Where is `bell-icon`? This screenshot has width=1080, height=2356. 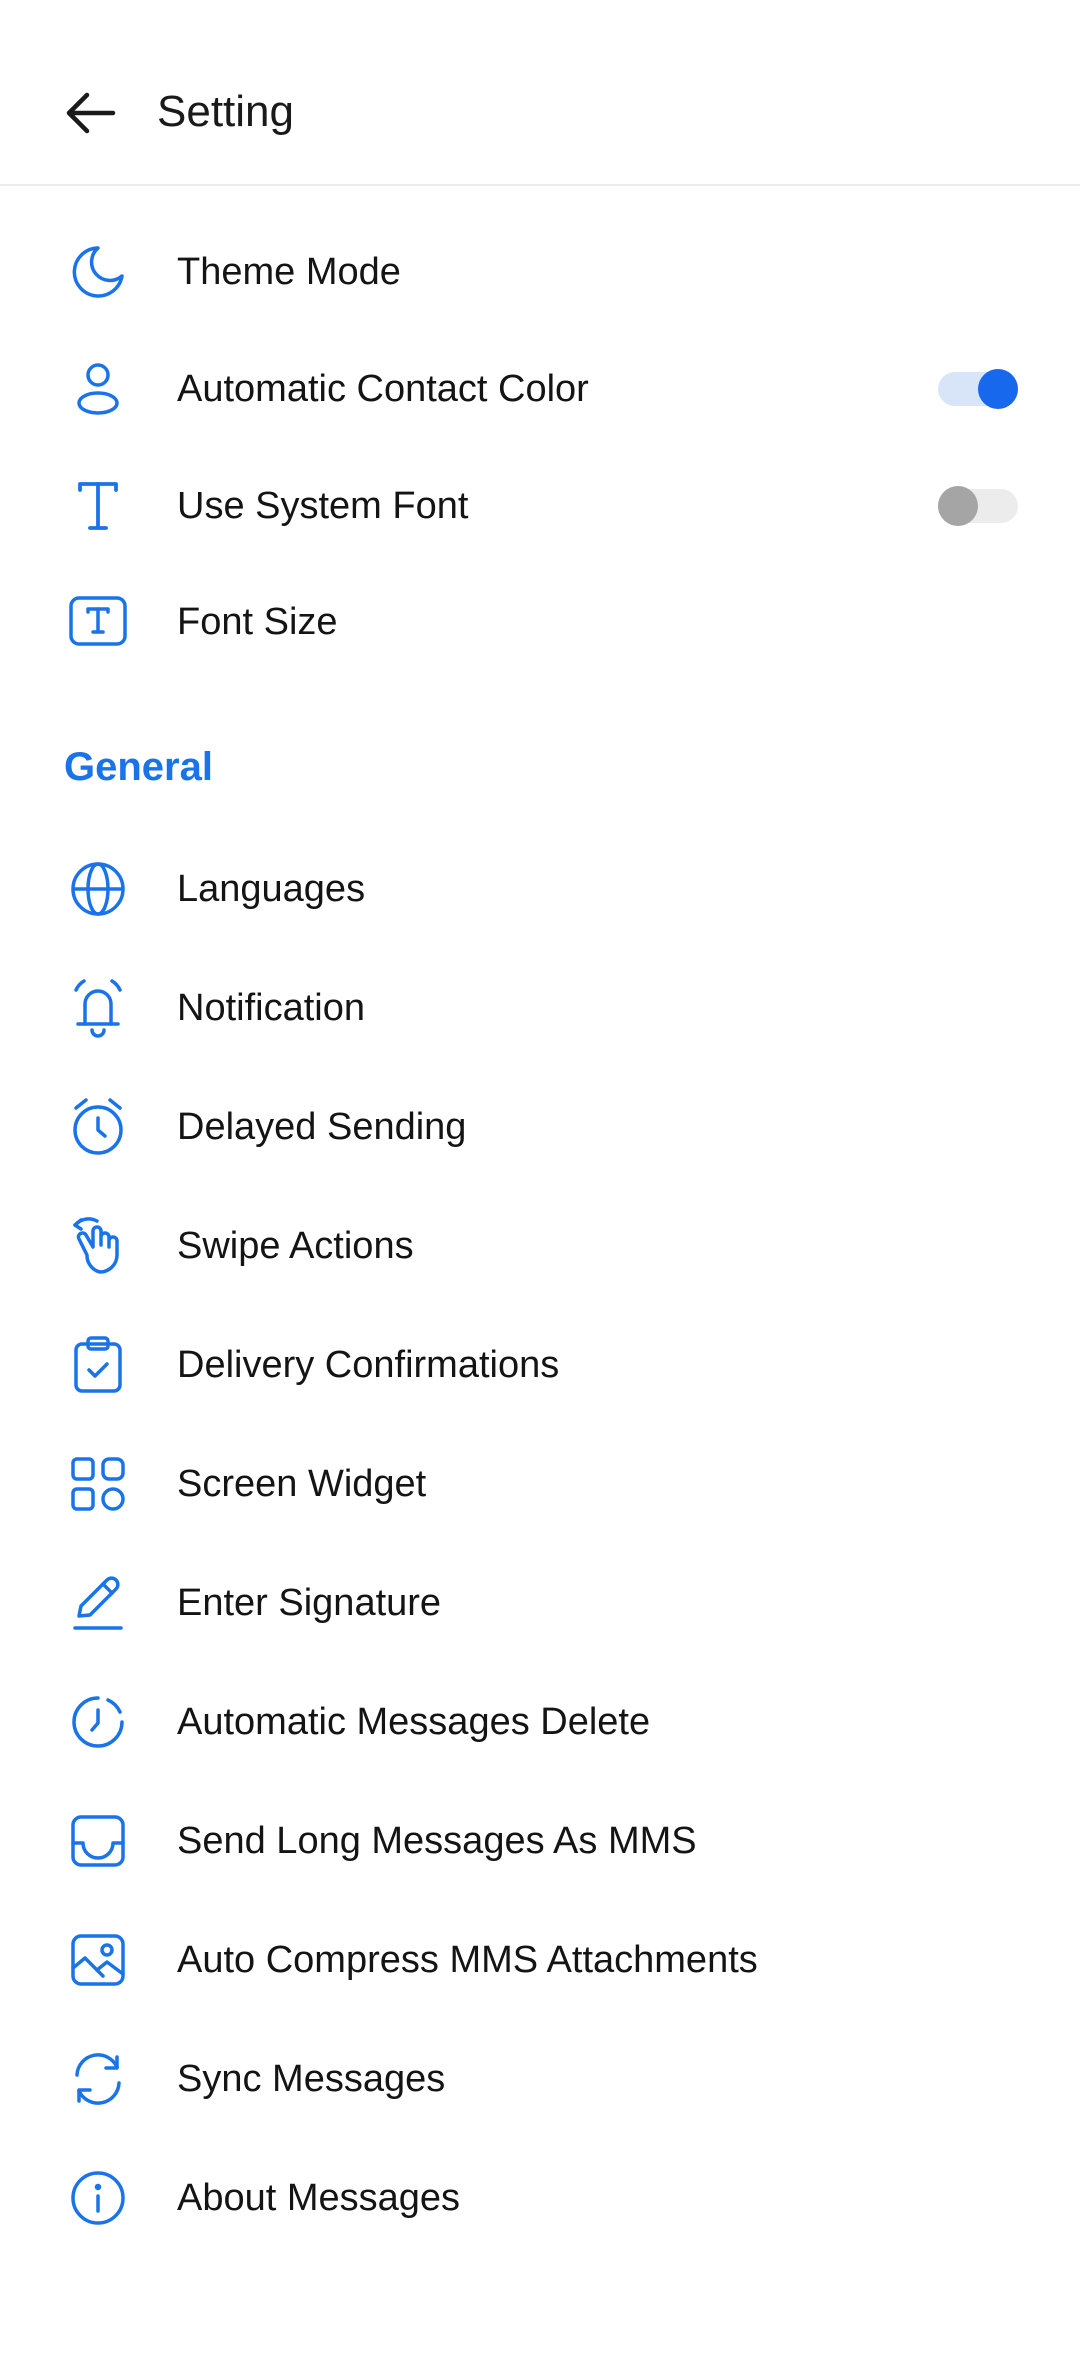
bell-icon is located at coordinates (98, 1008).